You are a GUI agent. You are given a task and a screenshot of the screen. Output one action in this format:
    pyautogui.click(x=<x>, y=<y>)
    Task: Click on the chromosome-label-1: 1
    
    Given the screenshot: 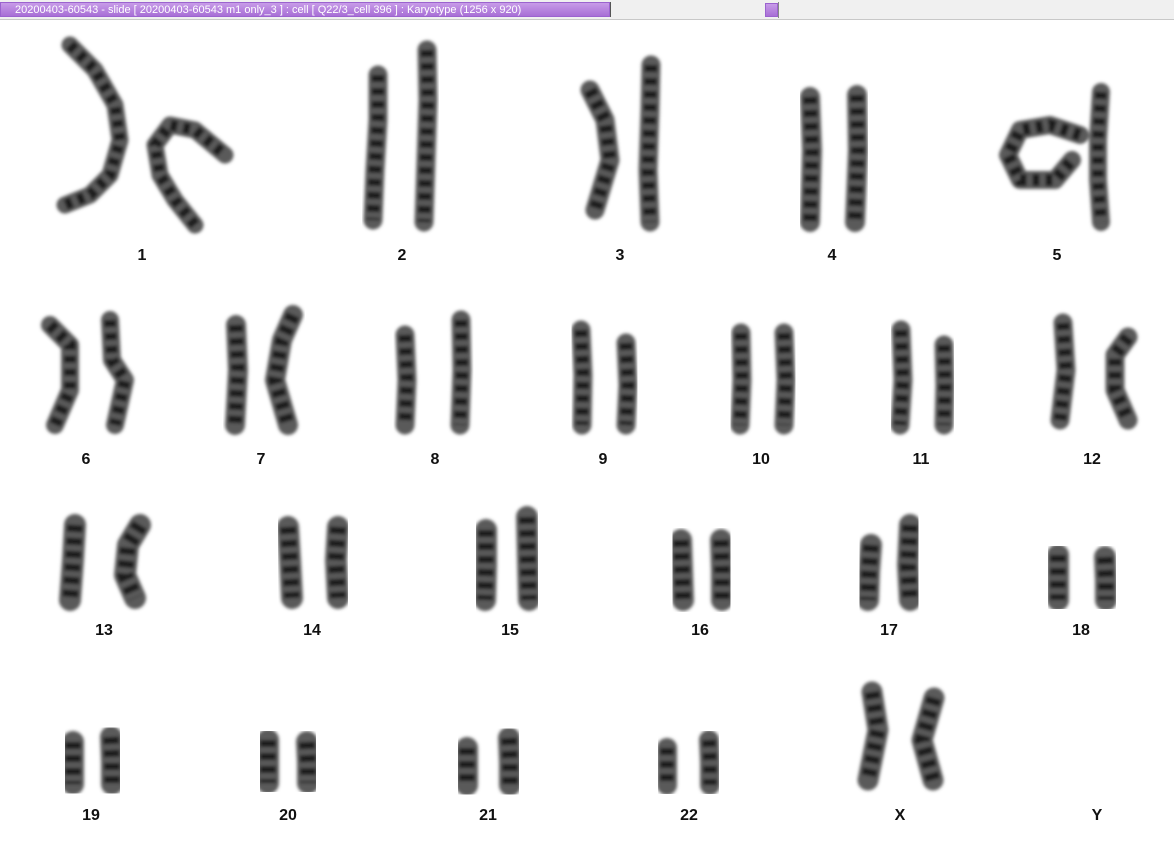 What is the action you would take?
    pyautogui.click(x=142, y=255)
    